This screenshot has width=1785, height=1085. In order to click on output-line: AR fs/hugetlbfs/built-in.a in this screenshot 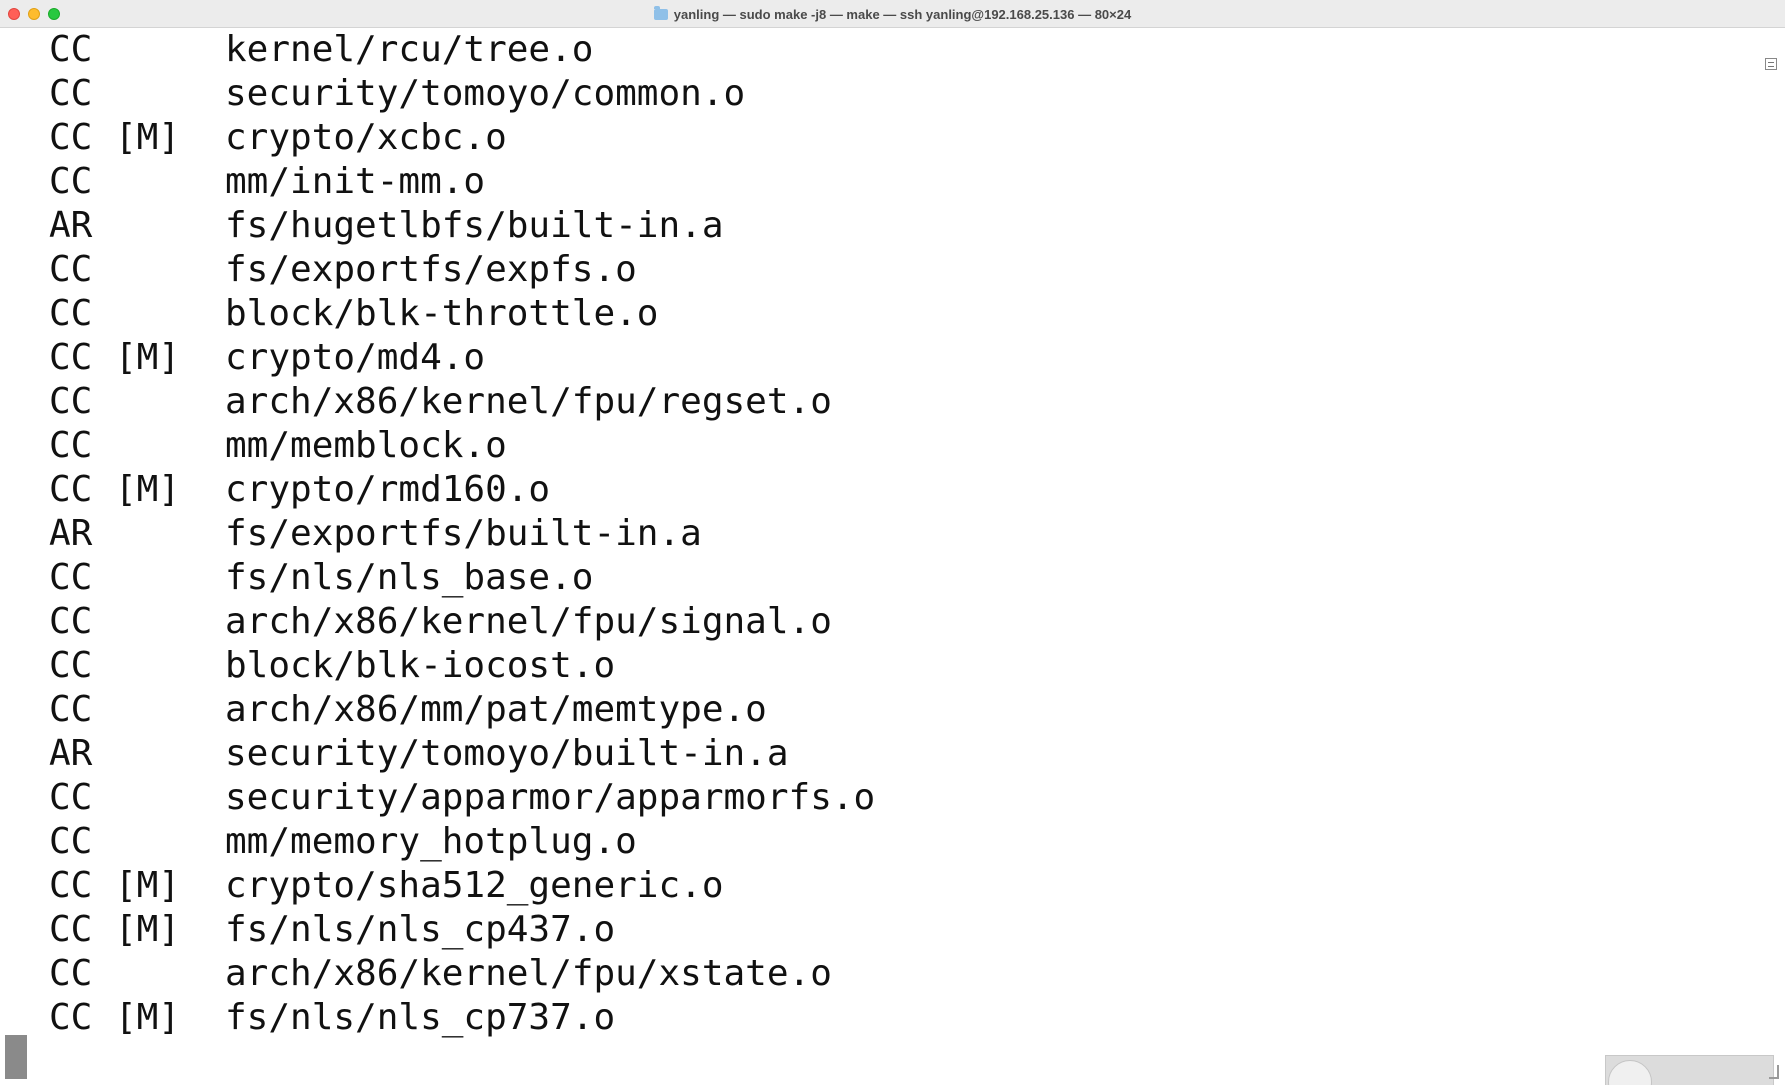, I will do `click(462, 226)`.